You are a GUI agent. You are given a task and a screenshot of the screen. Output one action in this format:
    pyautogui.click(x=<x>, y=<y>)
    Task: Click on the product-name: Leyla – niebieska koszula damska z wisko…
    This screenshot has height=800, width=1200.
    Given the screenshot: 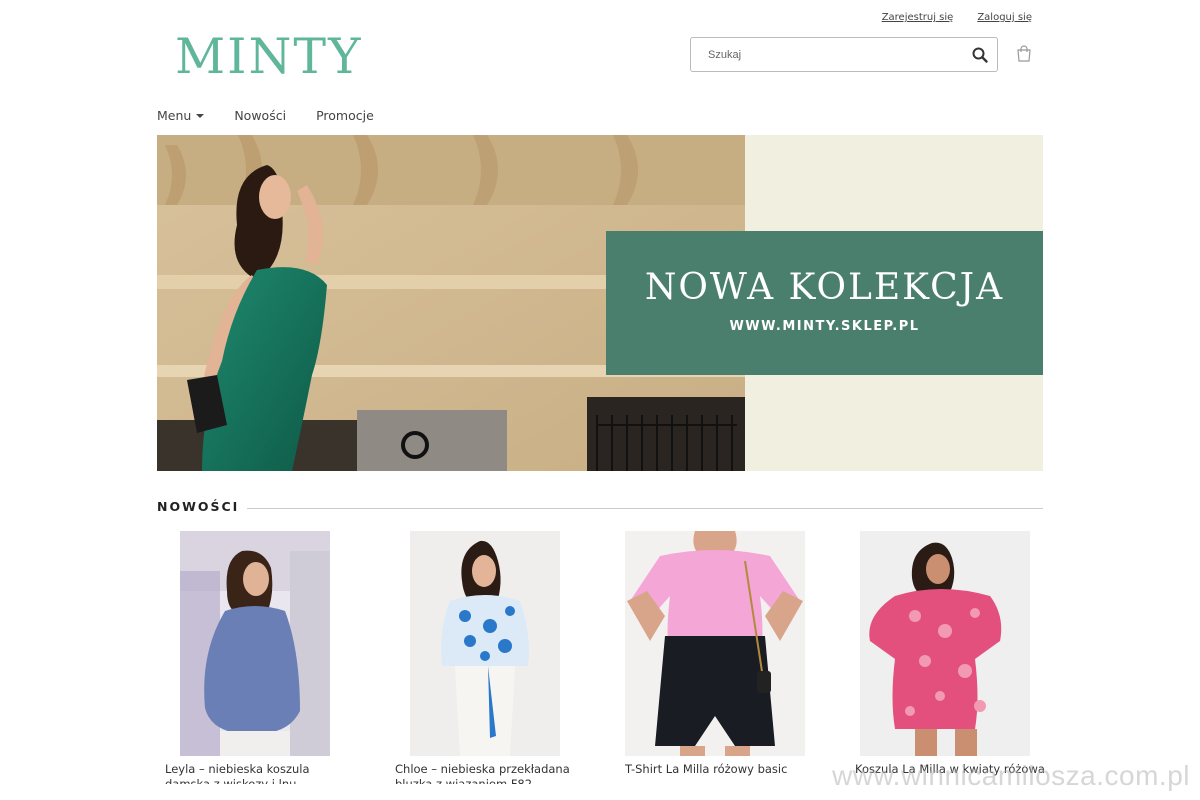 What is the action you would take?
    pyautogui.click(x=261, y=773)
    